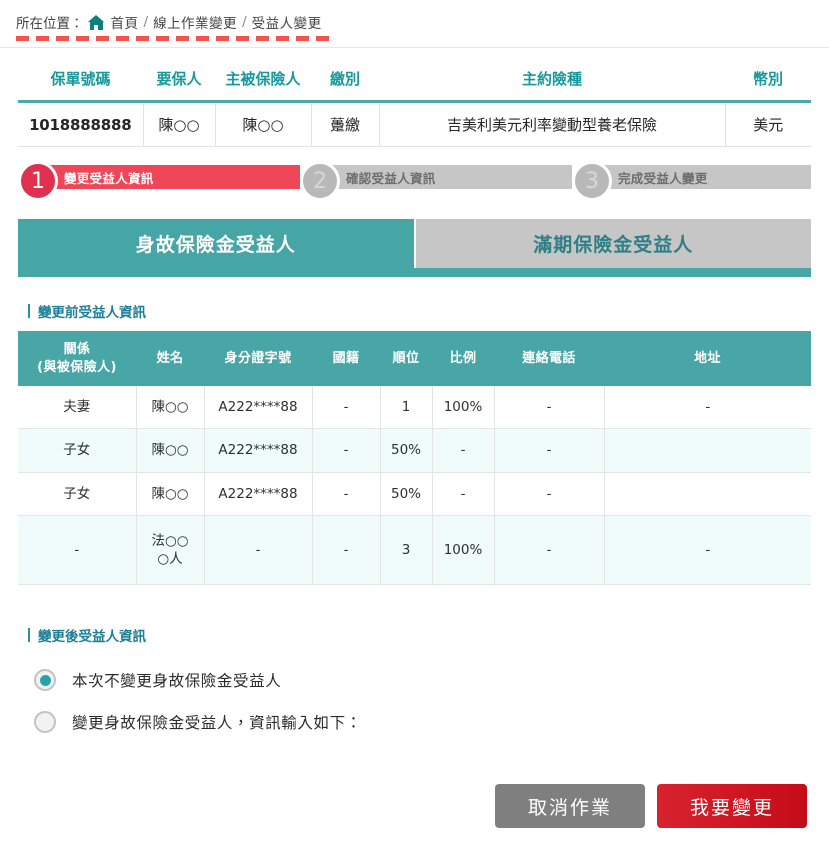  I want to click on table-row: - 法○○ ○人 - - 3 100% - -, so click(414, 550).